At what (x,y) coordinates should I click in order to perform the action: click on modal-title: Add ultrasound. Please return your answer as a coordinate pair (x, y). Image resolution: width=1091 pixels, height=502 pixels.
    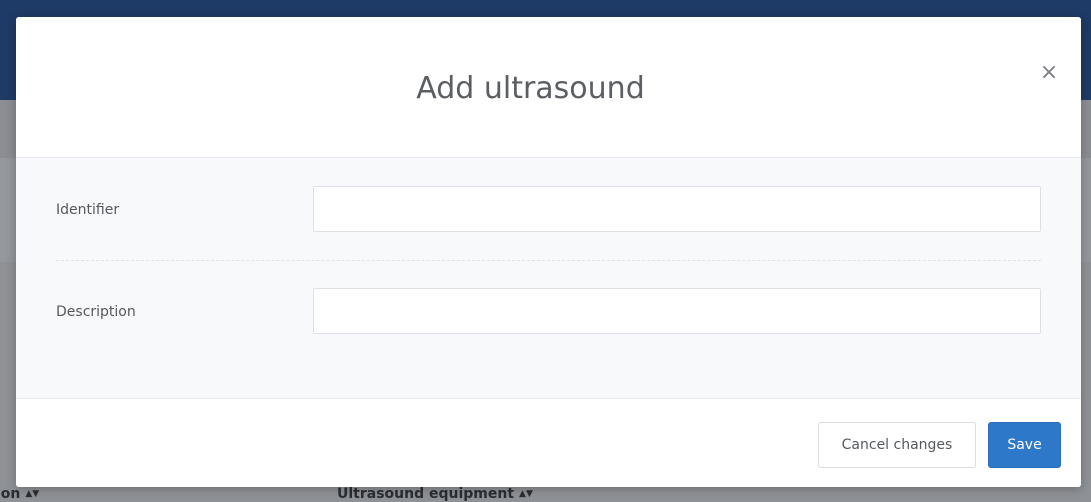
    Looking at the image, I should click on (530, 88).